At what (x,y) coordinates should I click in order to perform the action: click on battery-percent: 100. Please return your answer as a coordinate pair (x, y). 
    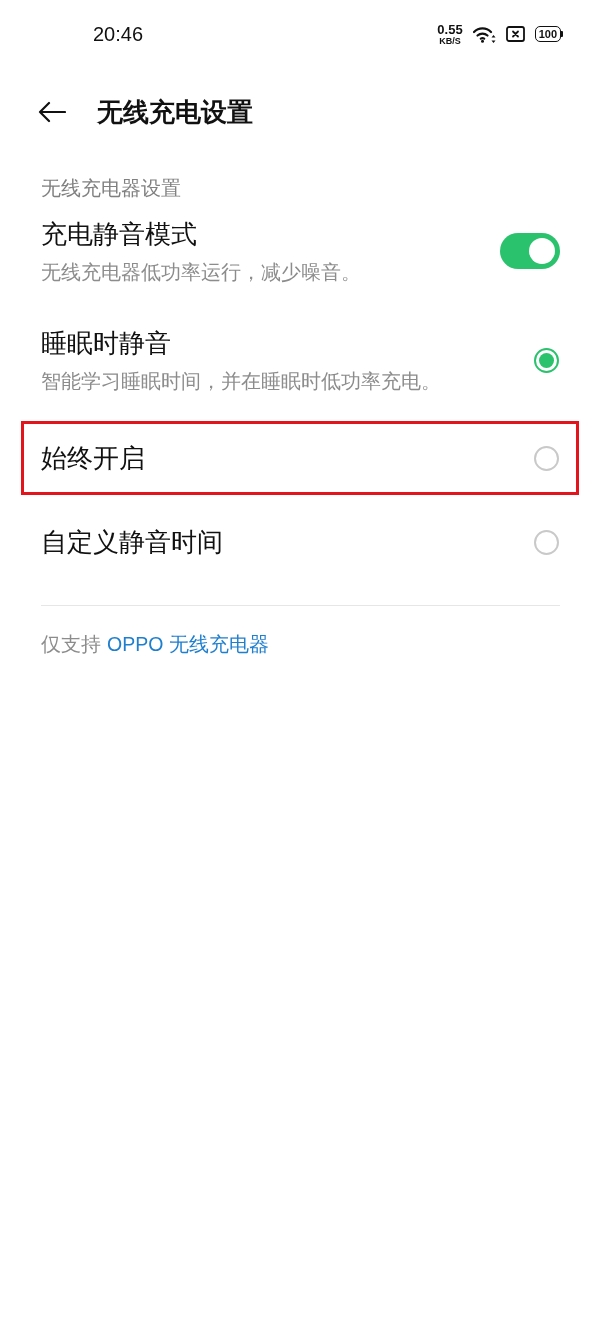
    Looking at the image, I should click on (547, 34).